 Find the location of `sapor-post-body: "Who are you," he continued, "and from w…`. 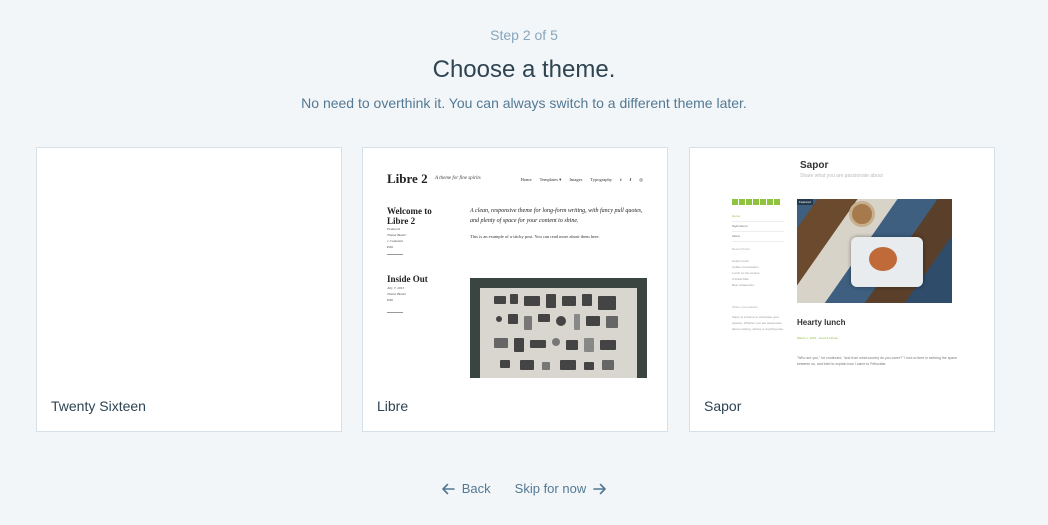

sapor-post-body: "Who are you," he continued, "and from w… is located at coordinates (877, 361).